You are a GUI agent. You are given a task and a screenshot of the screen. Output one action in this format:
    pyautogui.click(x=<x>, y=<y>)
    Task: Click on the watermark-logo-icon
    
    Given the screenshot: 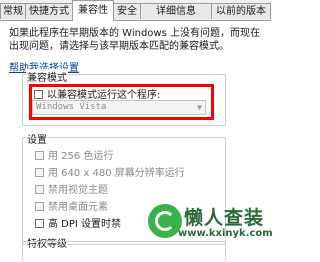 What is the action you would take?
    pyautogui.click(x=165, y=221)
    